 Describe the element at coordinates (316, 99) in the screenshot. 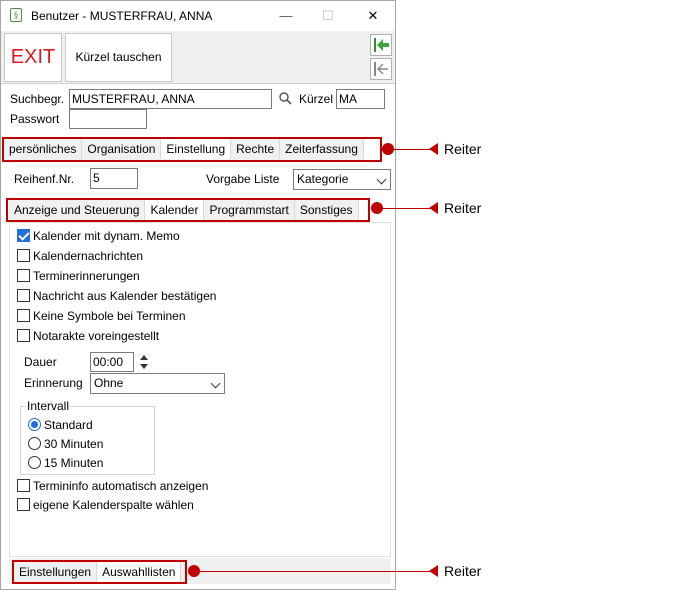

I see `kuerzel-label: Kürzel` at that location.